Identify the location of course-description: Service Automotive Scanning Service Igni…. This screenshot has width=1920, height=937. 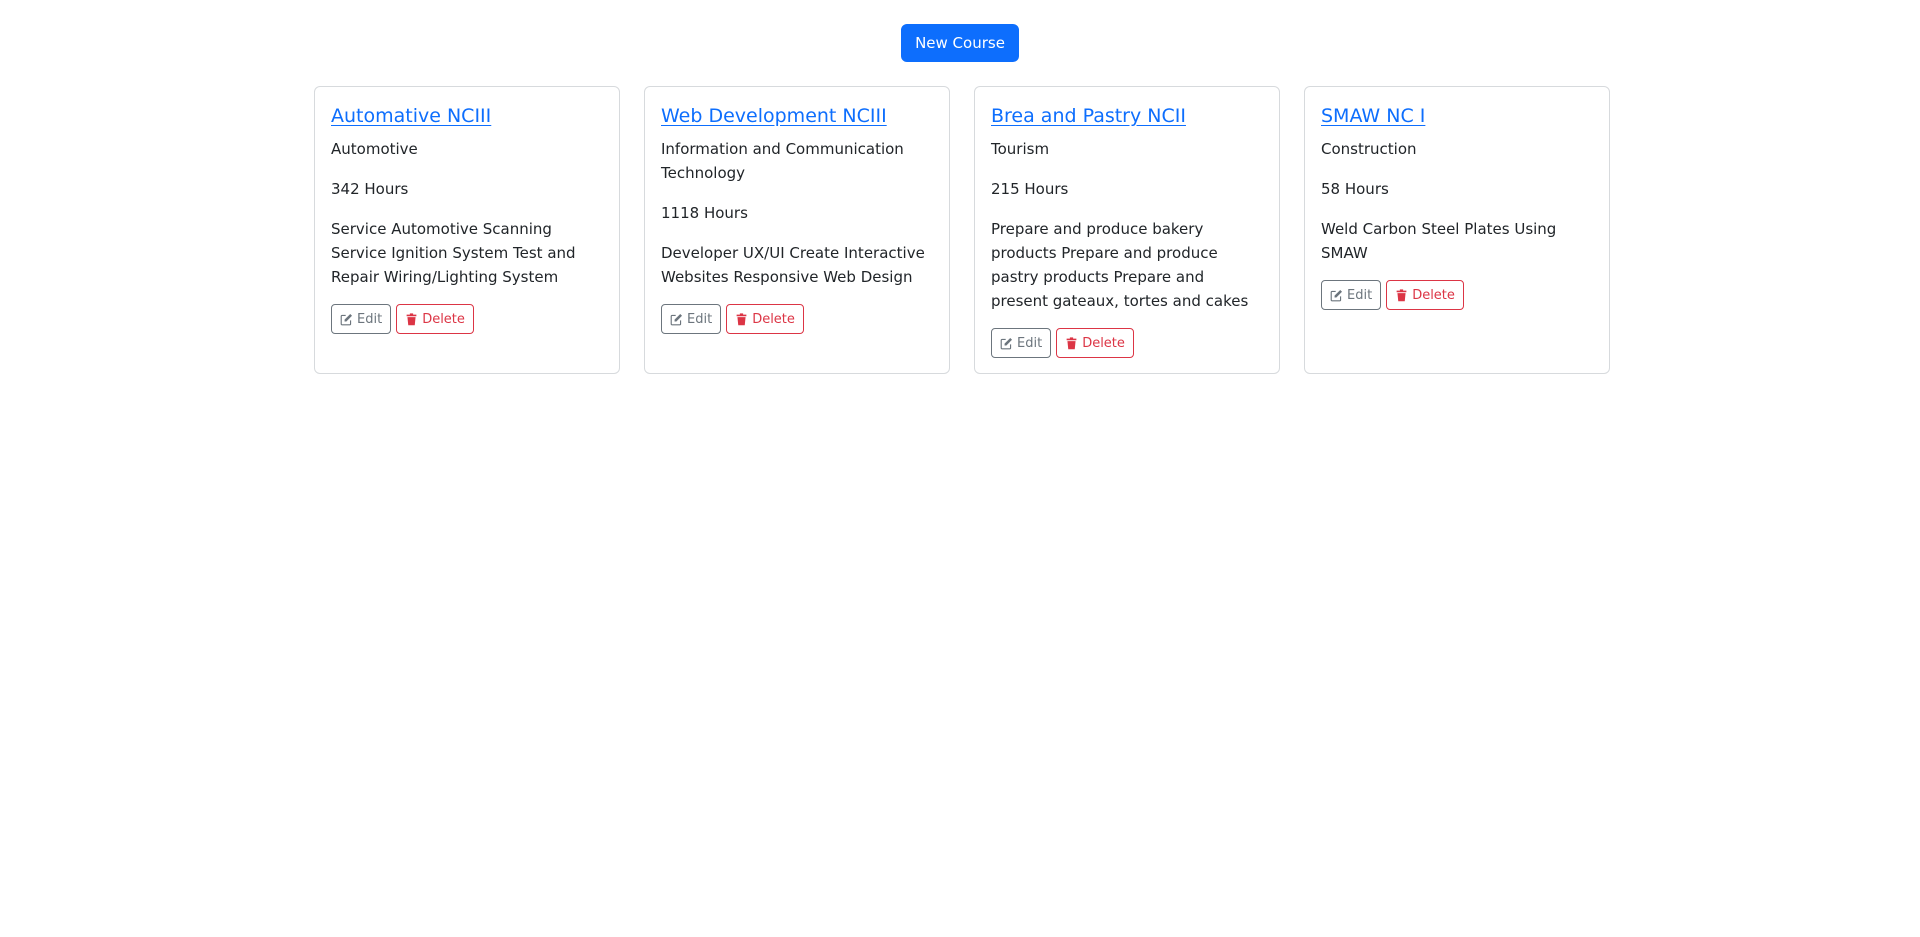
(453, 253).